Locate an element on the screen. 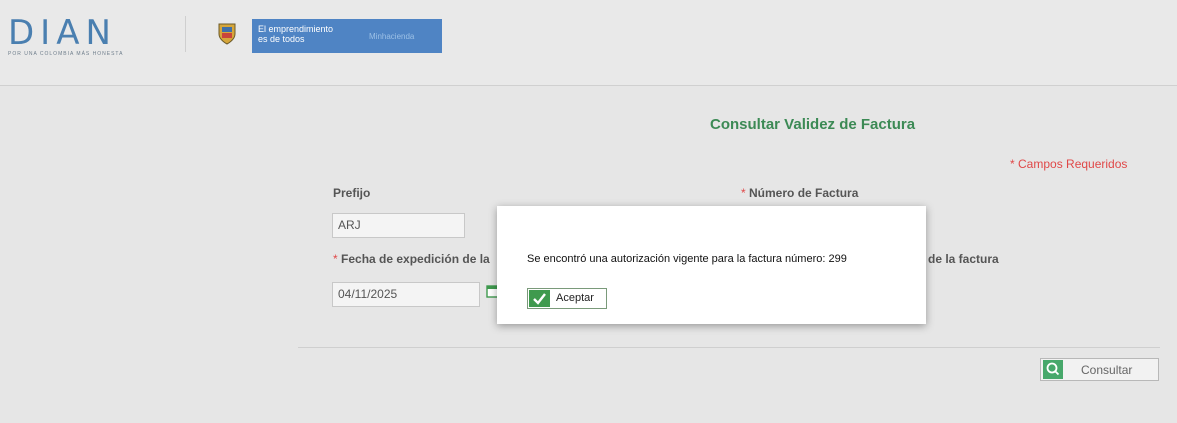  search-icon-box is located at coordinates (1053, 369).